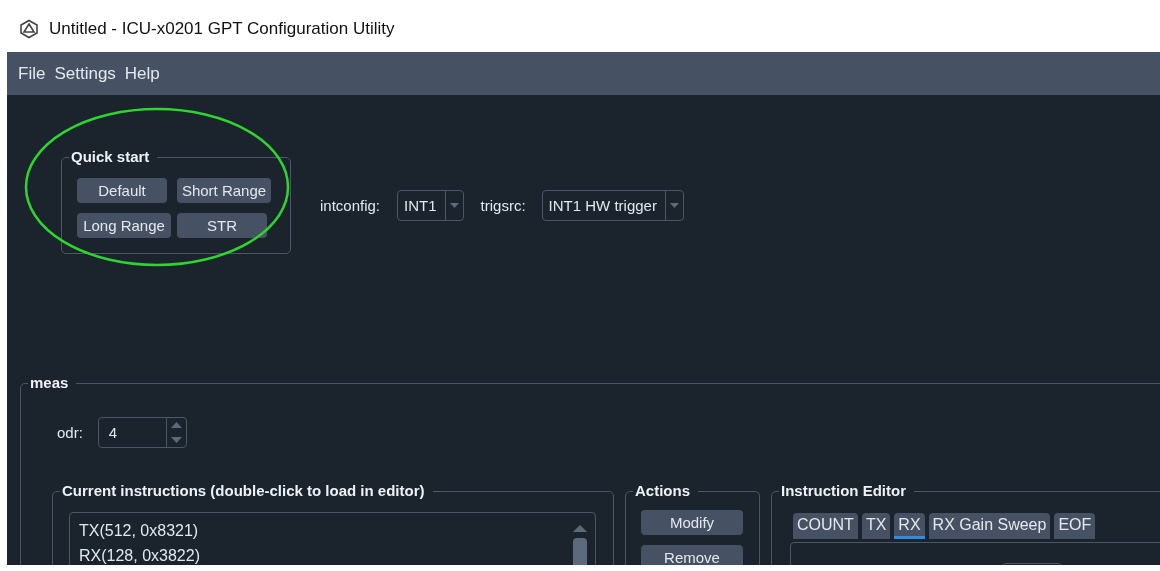  Describe the element at coordinates (692, 522) in the screenshot. I see `push-button: Modify` at that location.